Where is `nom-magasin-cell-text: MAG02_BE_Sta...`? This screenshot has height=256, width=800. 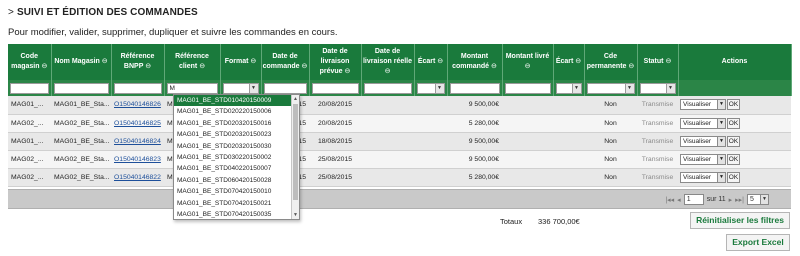 nom-magasin-cell-text: MAG02_BE_Sta... is located at coordinates (82, 177).